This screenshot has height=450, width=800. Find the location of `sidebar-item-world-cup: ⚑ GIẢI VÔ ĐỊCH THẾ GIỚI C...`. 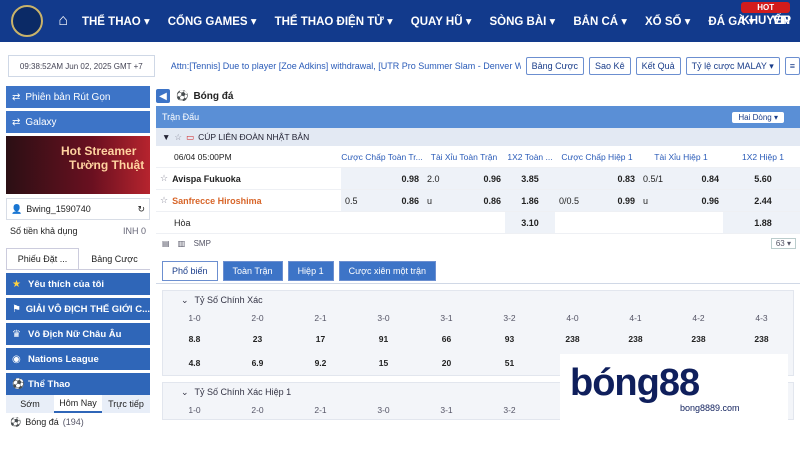

sidebar-item-world-cup: ⚑ GIẢI VÔ ĐỊCH THẾ GIỚI C... is located at coordinates (78, 309).